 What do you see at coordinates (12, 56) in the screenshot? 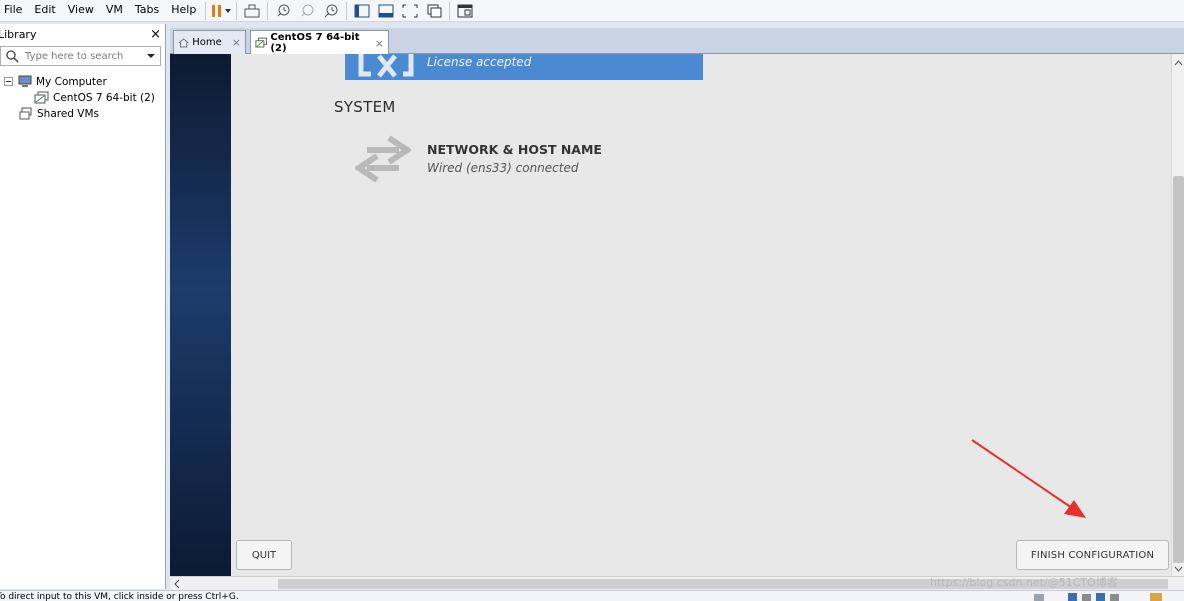
I see `search-icon` at bounding box center [12, 56].